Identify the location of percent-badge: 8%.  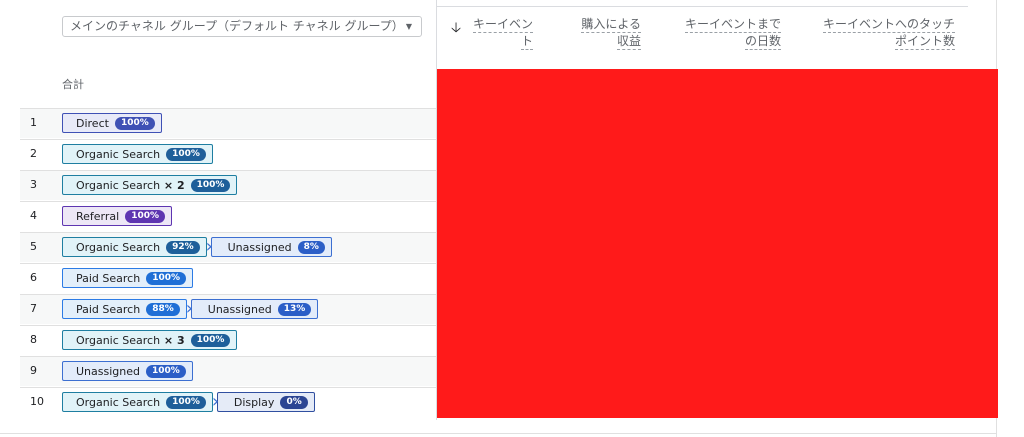
(311, 247).